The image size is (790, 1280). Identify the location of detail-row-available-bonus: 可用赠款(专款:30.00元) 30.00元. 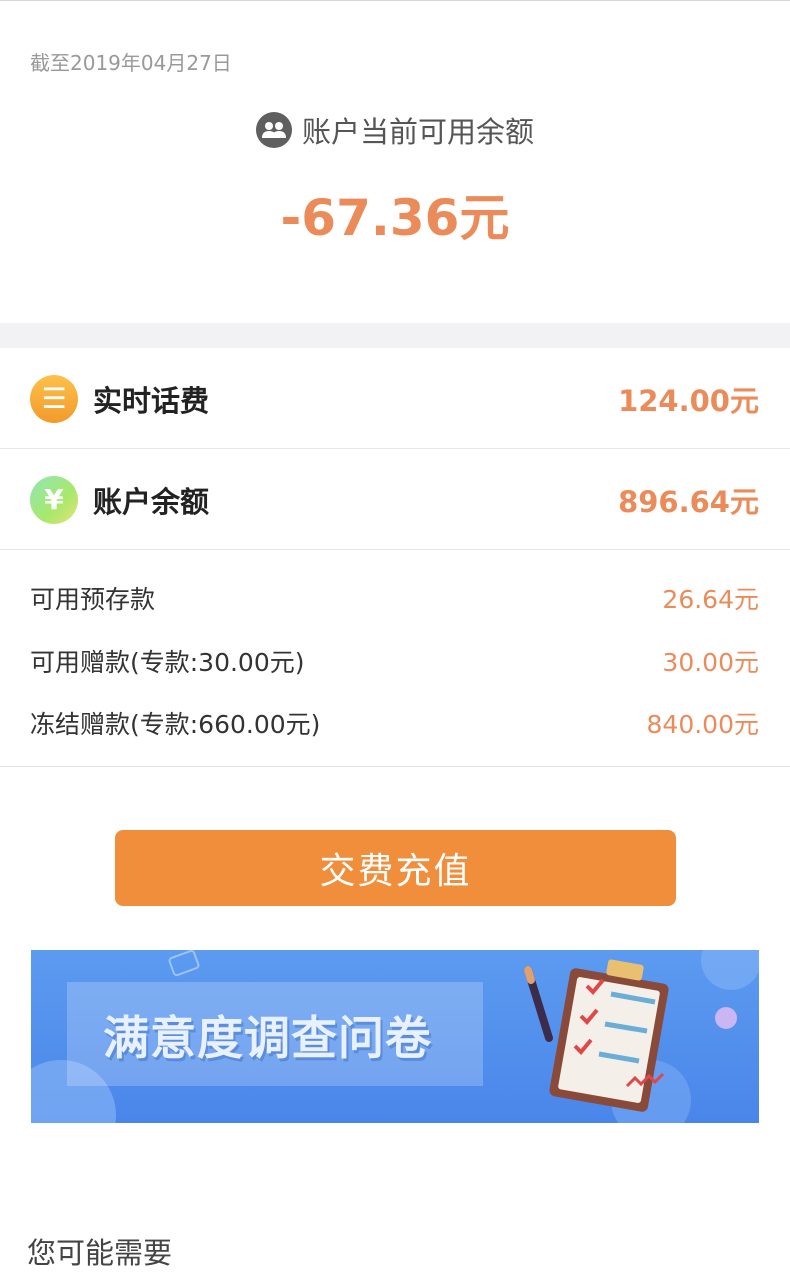
(395, 663).